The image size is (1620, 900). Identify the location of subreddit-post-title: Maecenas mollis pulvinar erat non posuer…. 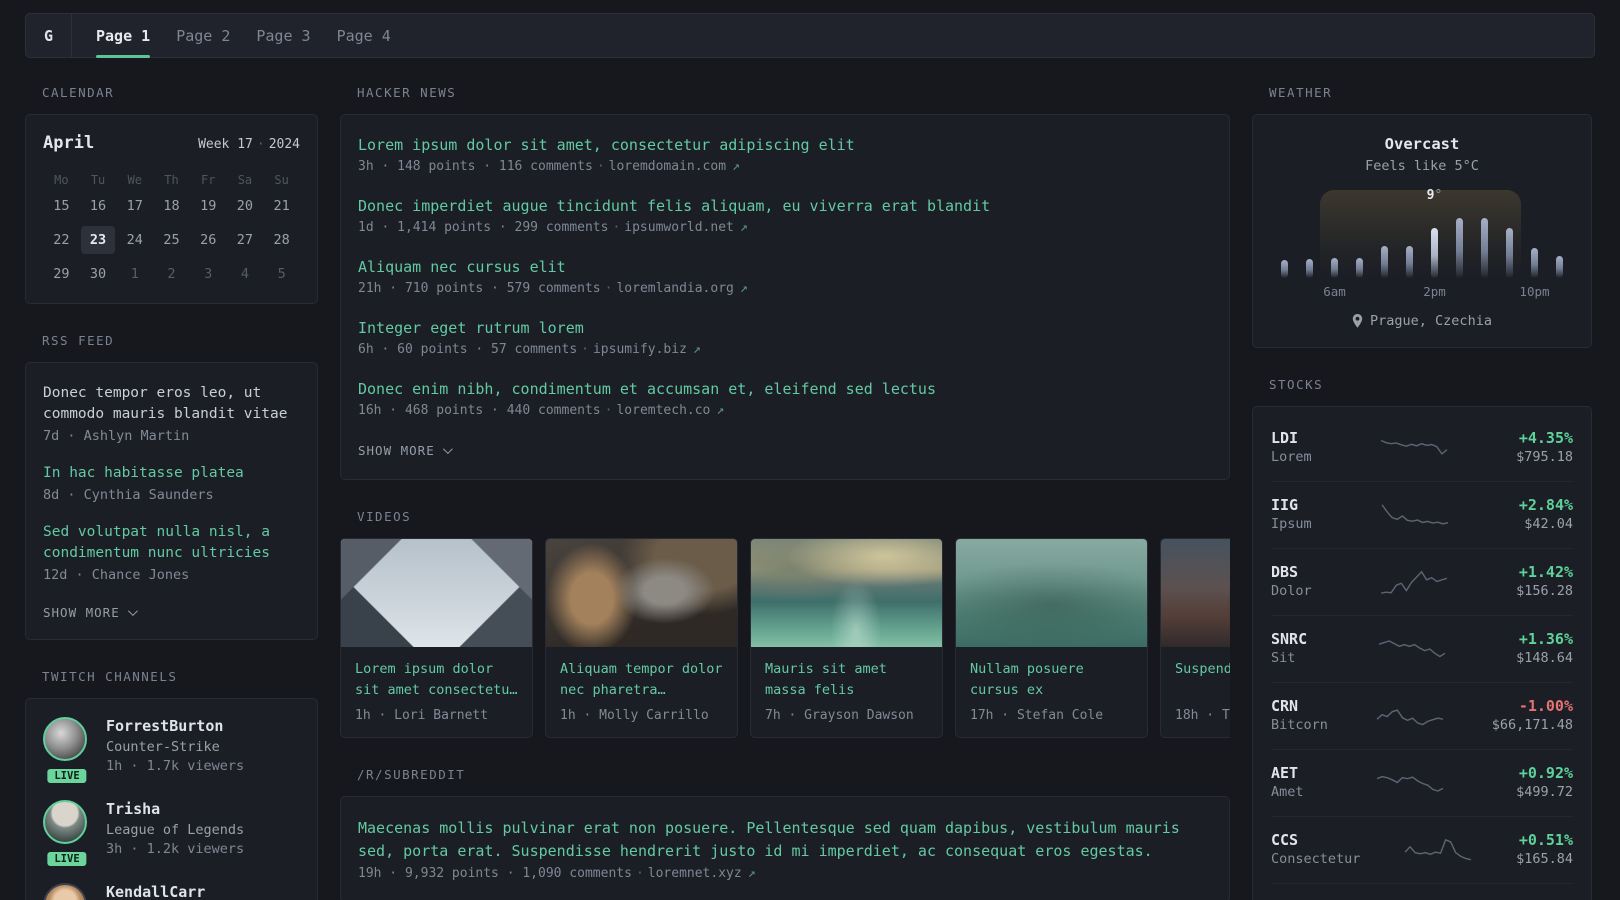
(785, 840).